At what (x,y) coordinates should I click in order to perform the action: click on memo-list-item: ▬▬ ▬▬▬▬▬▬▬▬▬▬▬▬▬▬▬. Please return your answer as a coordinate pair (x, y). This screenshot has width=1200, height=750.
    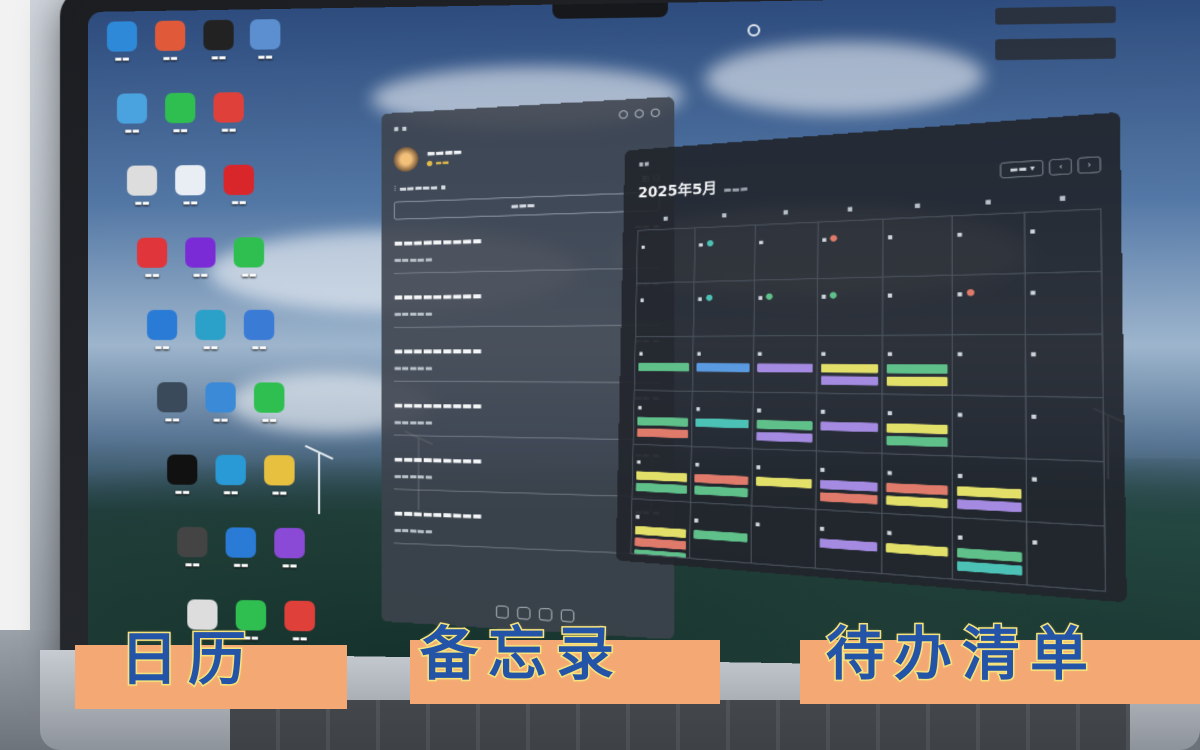
    Looking at the image, I should click on (526, 242).